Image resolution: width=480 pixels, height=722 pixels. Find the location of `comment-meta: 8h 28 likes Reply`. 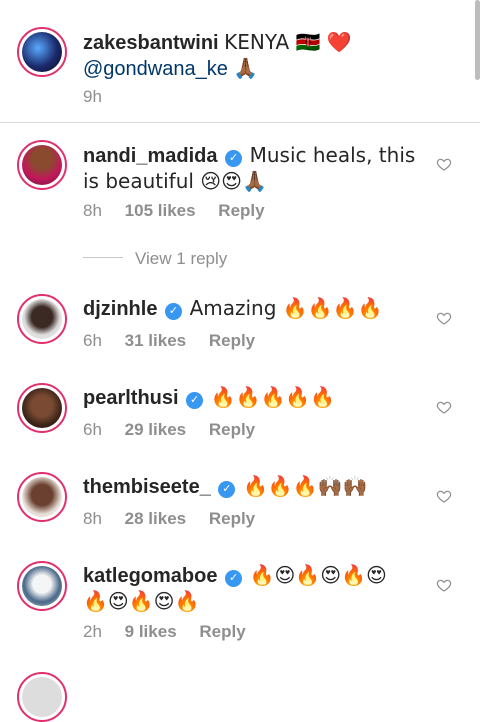

comment-meta: 8h 28 likes Reply is located at coordinates (178, 519).